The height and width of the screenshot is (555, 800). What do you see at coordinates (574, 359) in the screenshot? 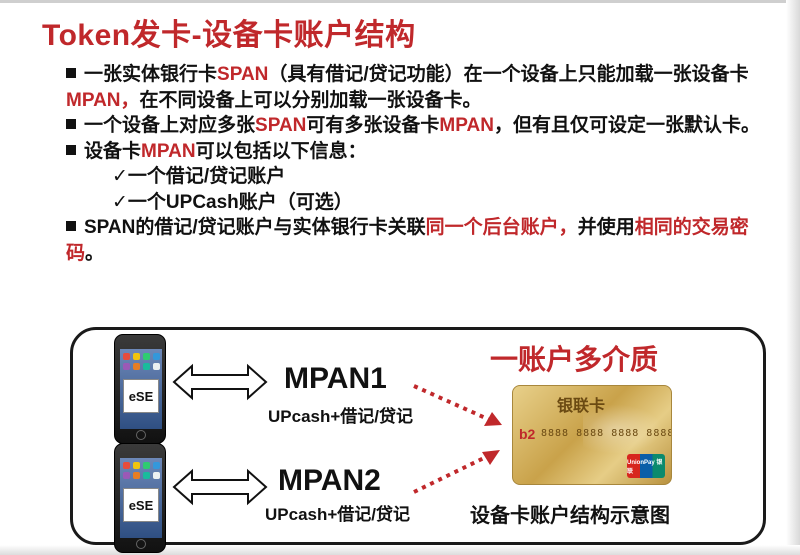
I see `banner-text: 一账户多介质` at bounding box center [574, 359].